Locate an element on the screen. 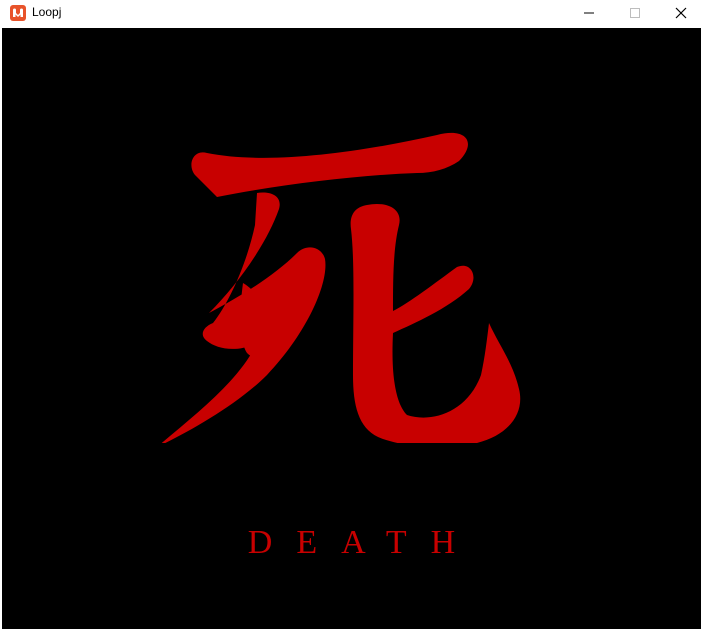 The height and width of the screenshot is (632, 706). window-title: Loopj is located at coordinates (47, 12).